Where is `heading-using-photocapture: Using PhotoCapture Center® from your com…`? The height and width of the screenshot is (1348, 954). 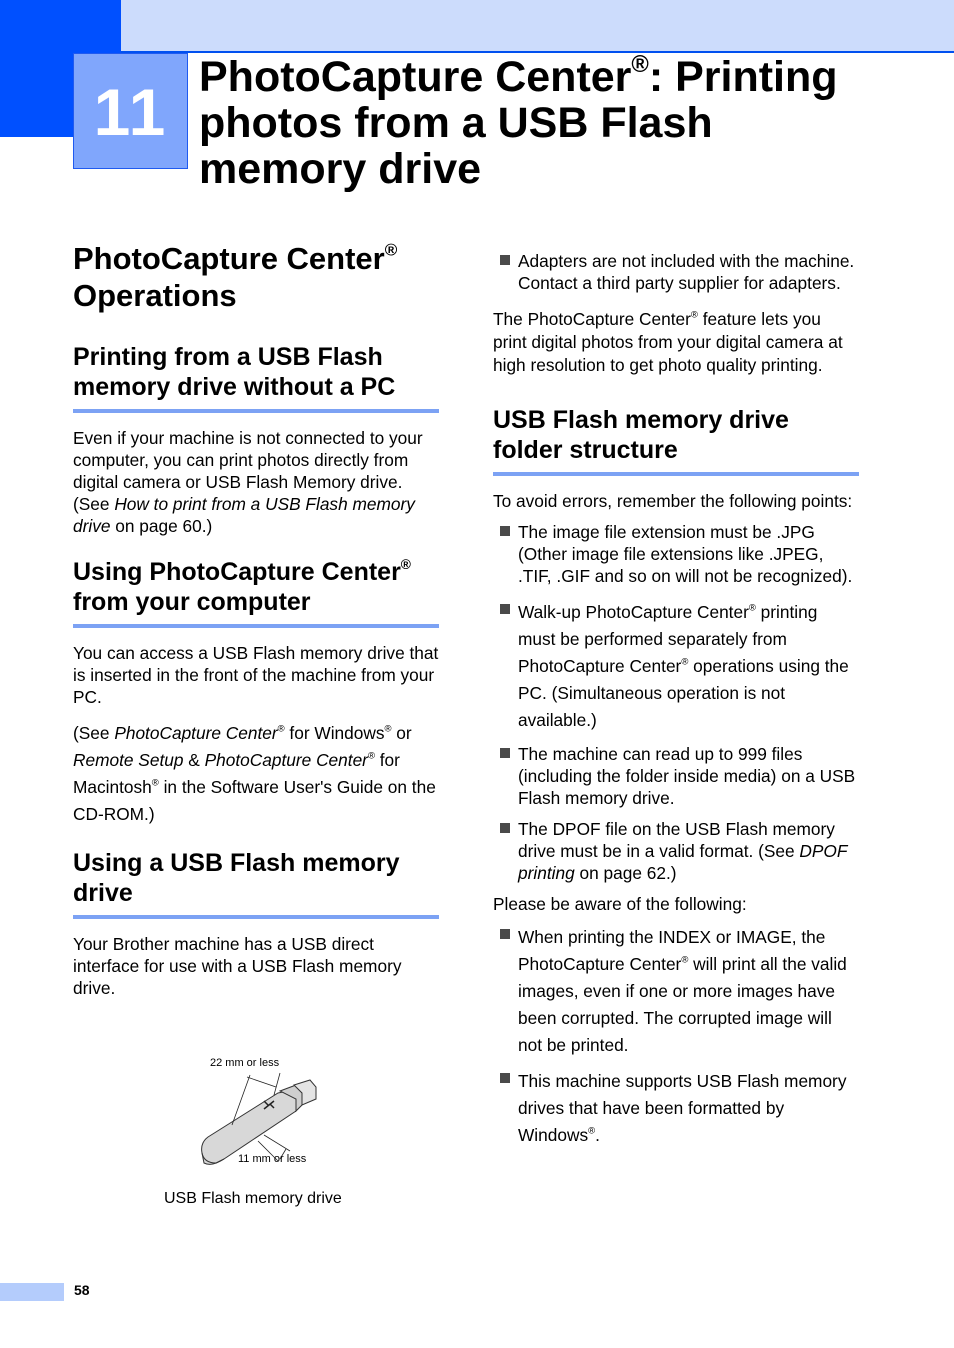
heading-using-photocapture: Using PhotoCapture Center® from your com… is located at coordinates (256, 592).